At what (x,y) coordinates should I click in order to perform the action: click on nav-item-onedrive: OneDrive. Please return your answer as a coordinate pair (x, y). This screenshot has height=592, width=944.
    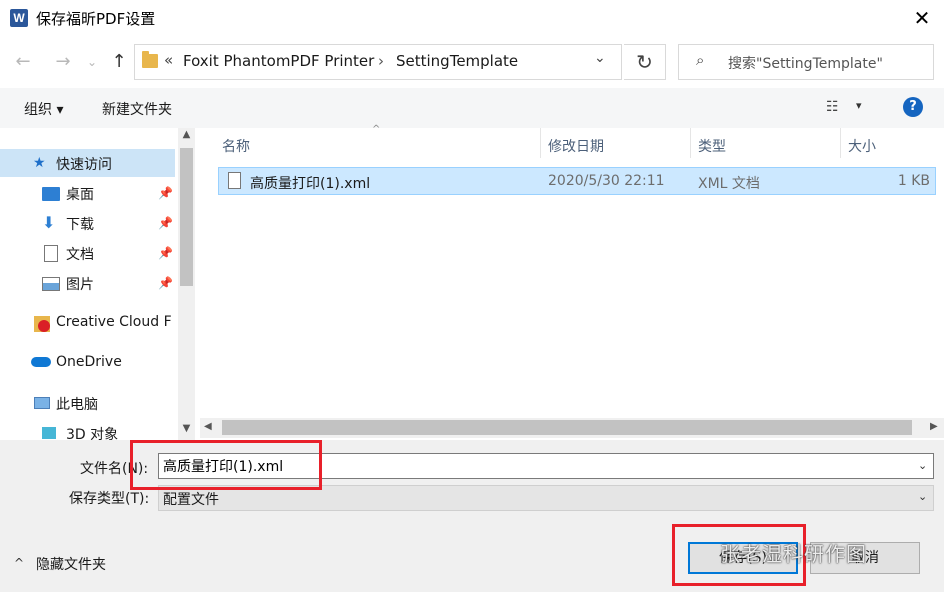
    Looking at the image, I should click on (89, 362).